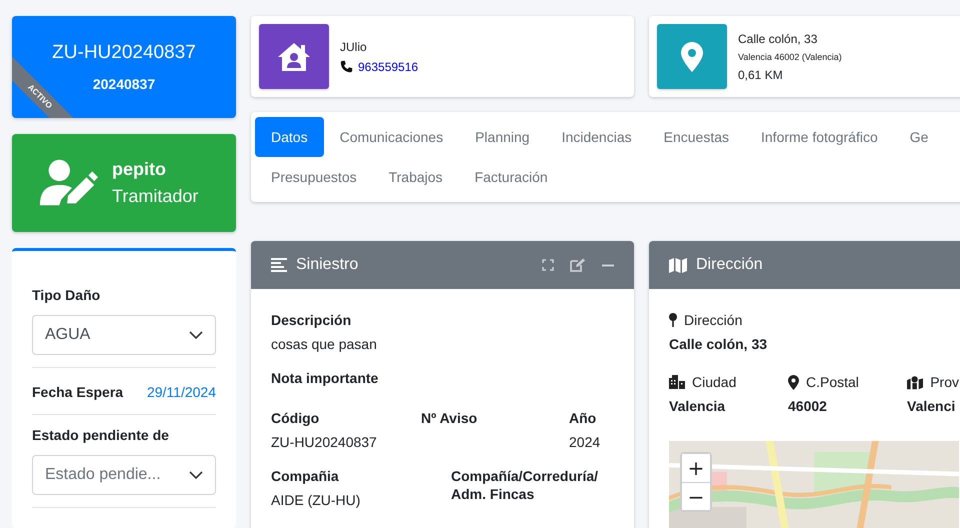 The width and height of the screenshot is (960, 528). I want to click on field-label: Año, so click(583, 418).